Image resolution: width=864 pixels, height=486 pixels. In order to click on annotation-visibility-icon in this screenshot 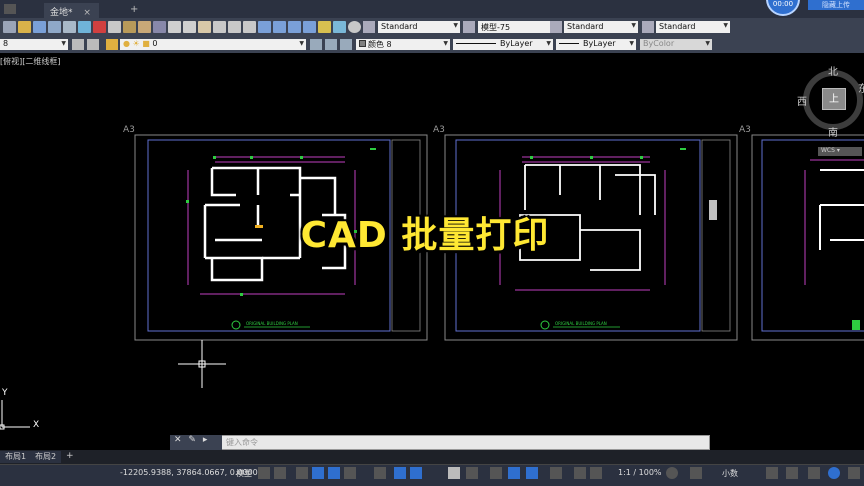, I will do `click(556, 473)`.